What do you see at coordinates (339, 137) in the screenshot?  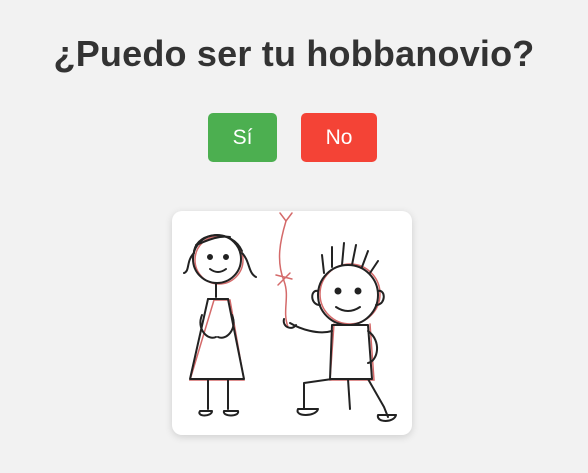 I see `no-button: No` at bounding box center [339, 137].